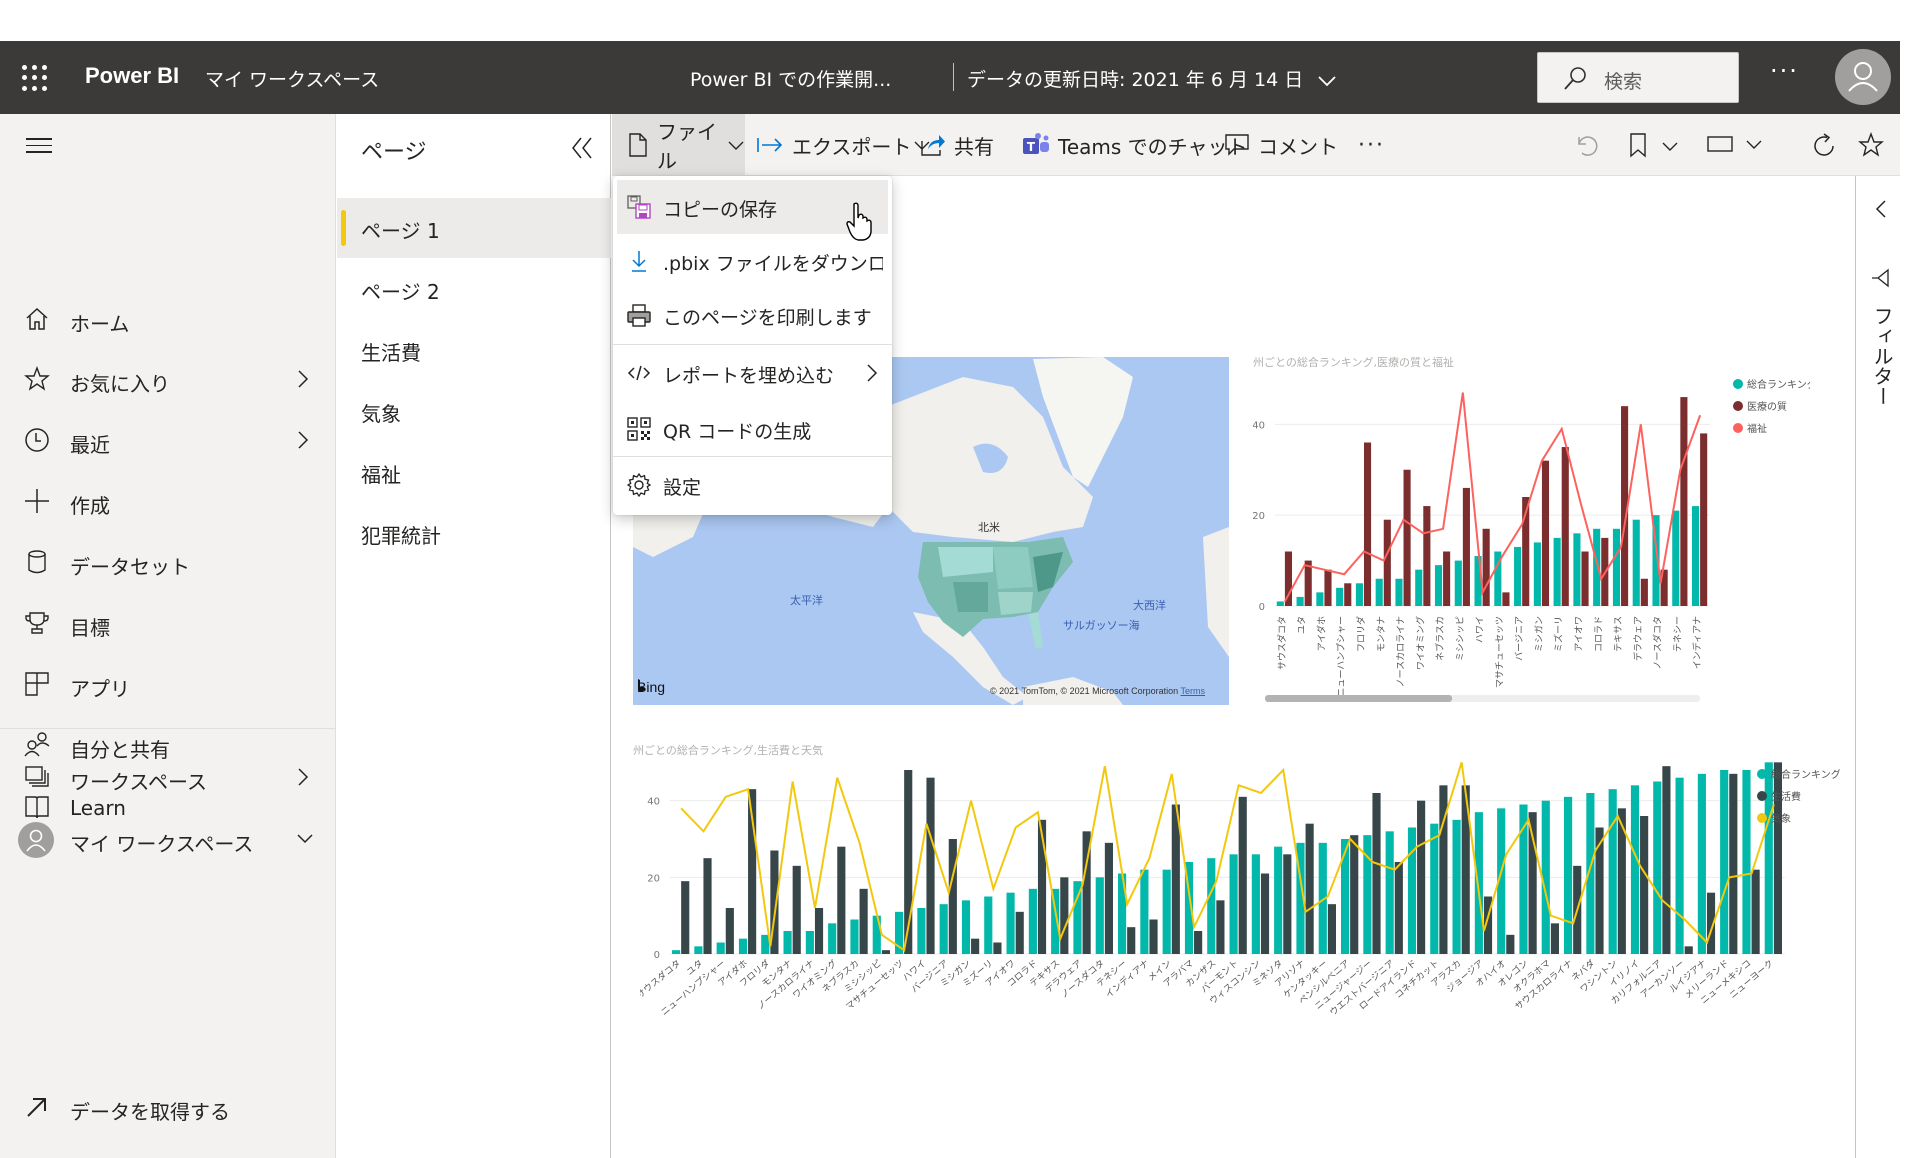  Describe the element at coordinates (1371, 145) in the screenshot. I see `toolbar-more-button: ···` at that location.